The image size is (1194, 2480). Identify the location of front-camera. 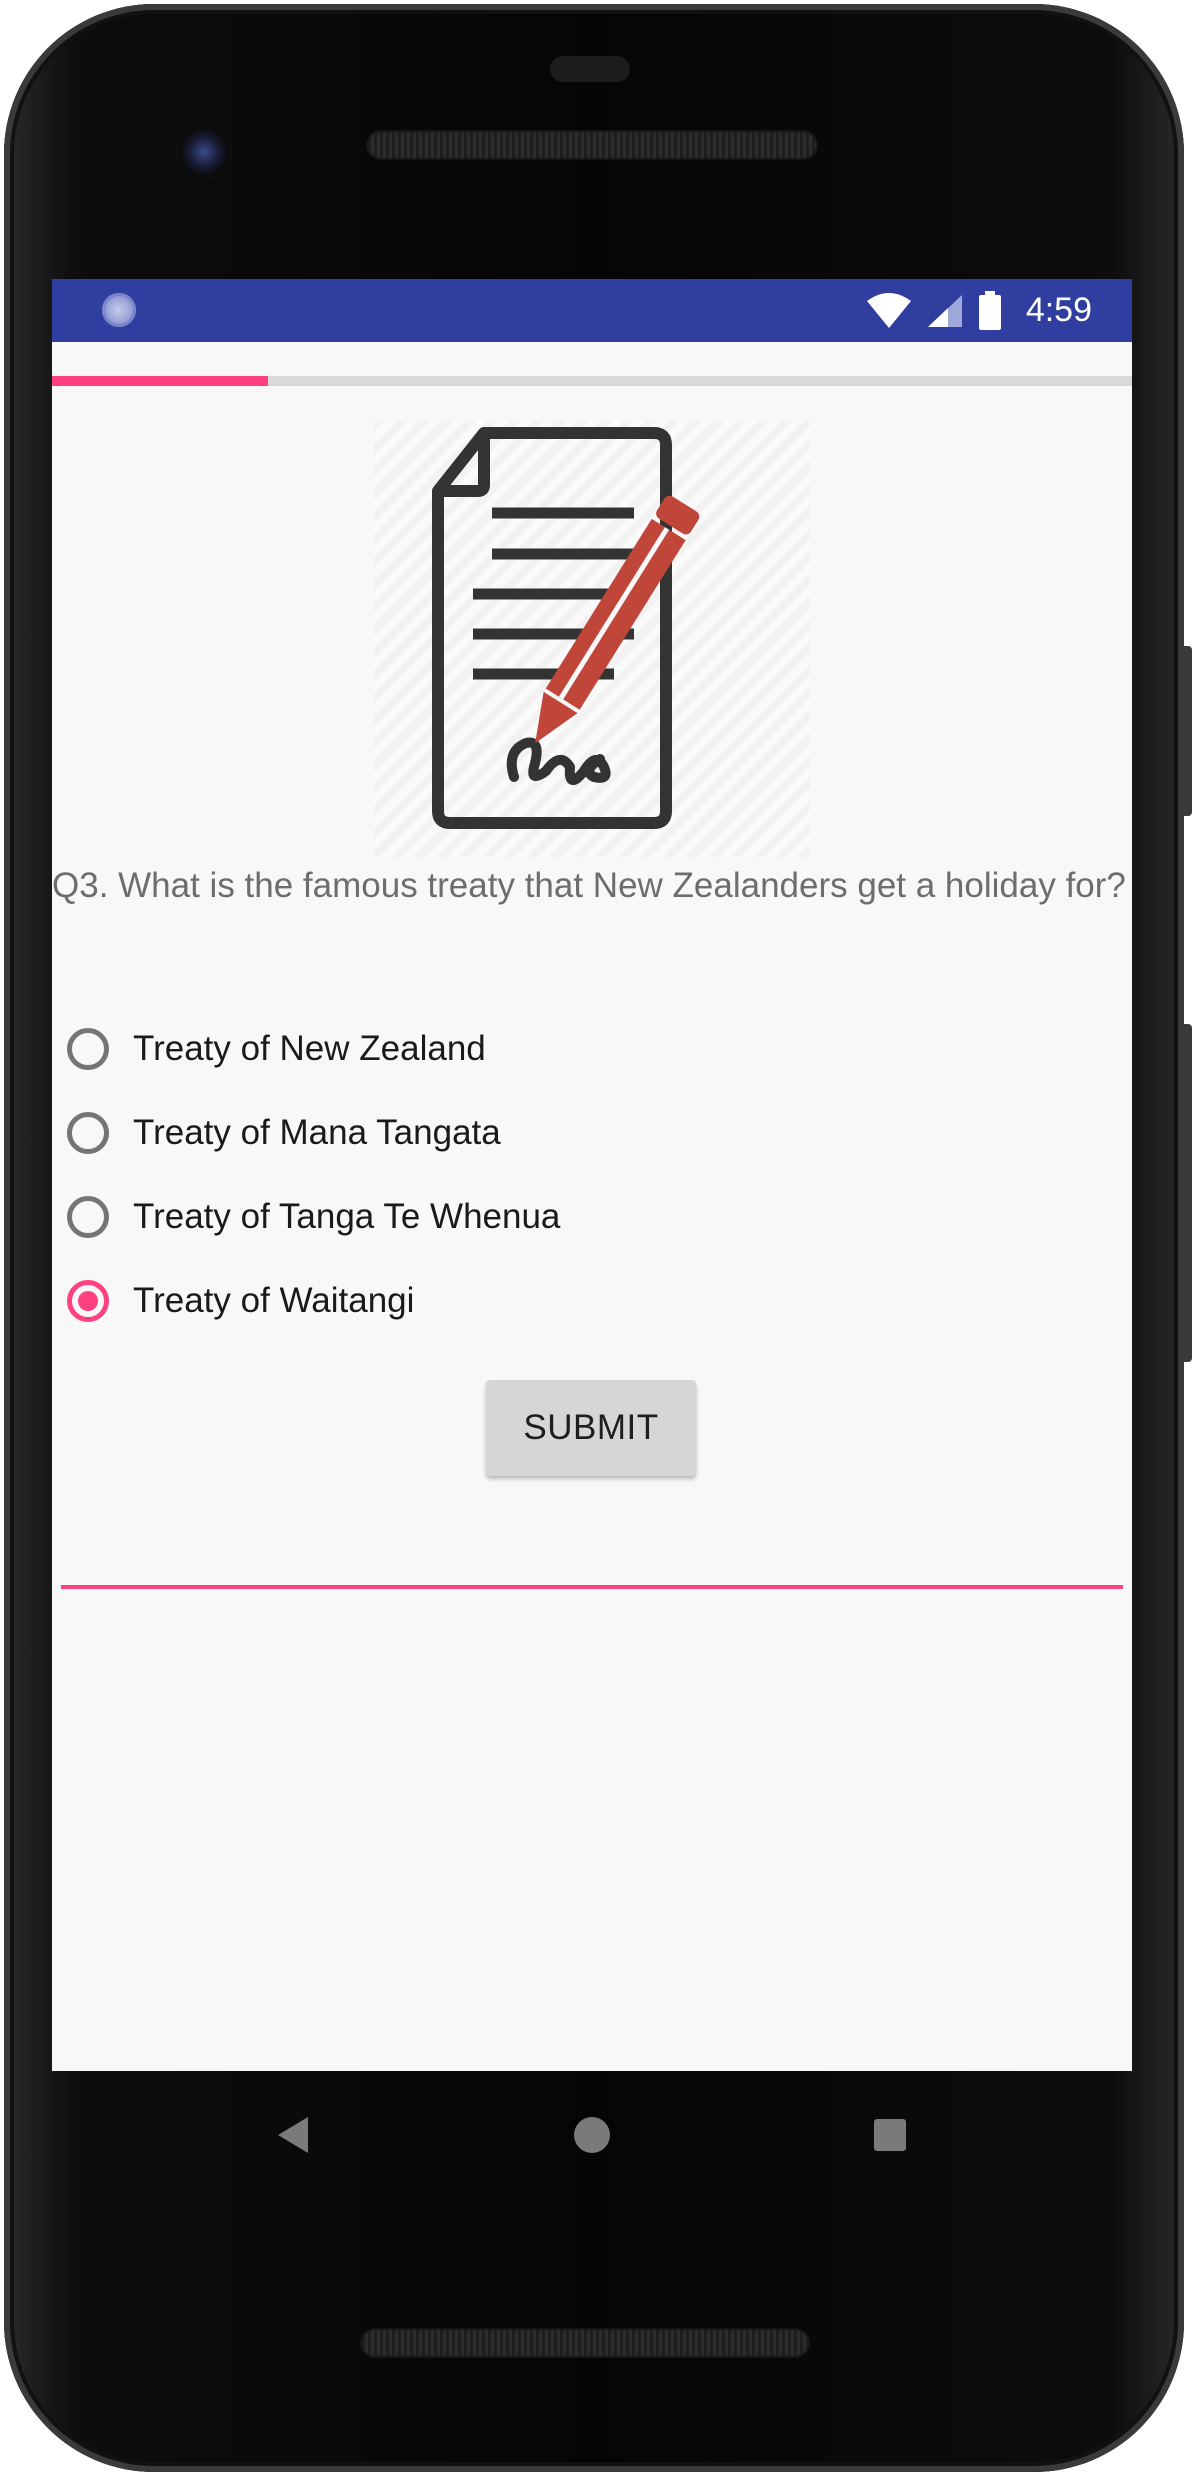
(204, 152).